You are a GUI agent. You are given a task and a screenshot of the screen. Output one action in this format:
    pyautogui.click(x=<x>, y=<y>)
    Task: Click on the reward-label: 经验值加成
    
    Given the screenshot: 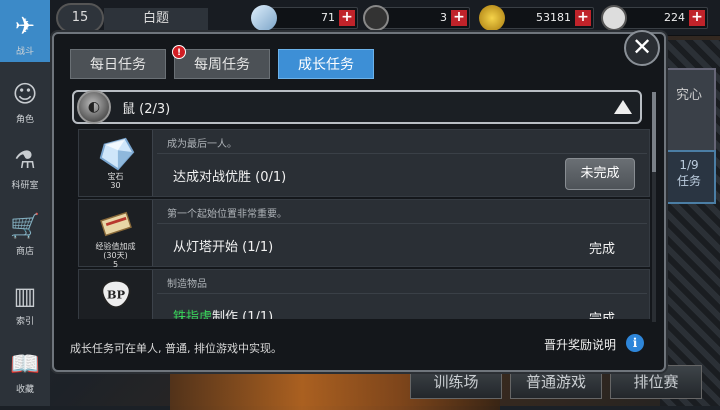 What is the action you would take?
    pyautogui.click(x=115, y=246)
    